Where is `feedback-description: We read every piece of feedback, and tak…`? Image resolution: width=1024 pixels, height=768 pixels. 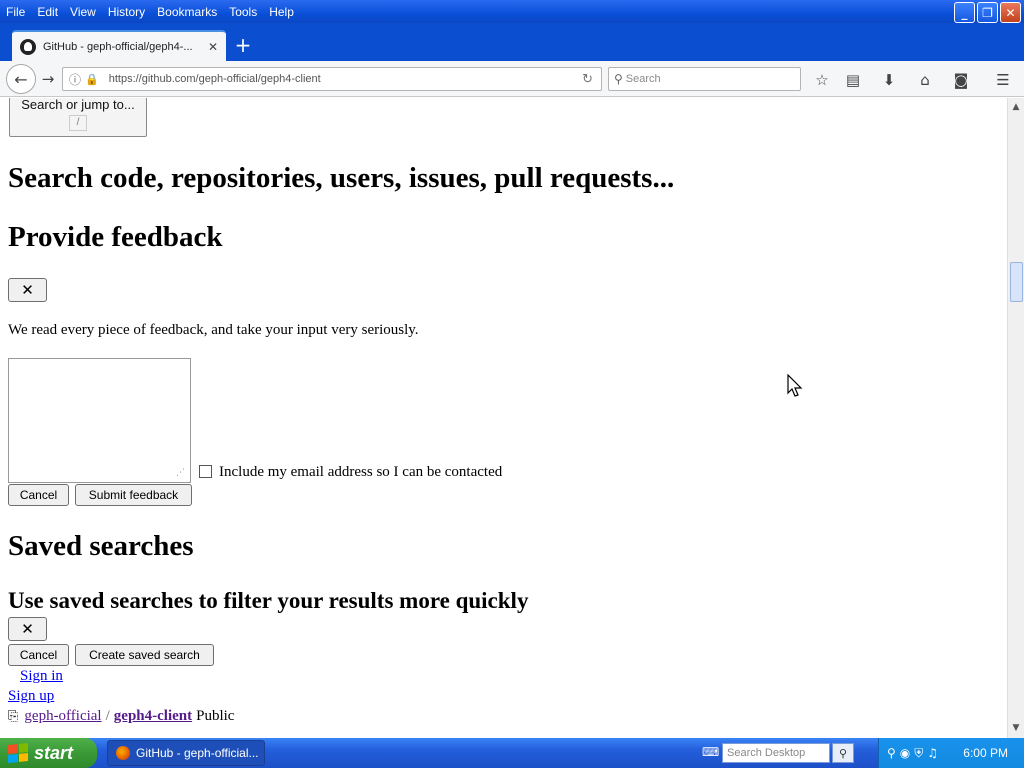 feedback-description: We read every piece of feedback, and tak… is located at coordinates (213, 330).